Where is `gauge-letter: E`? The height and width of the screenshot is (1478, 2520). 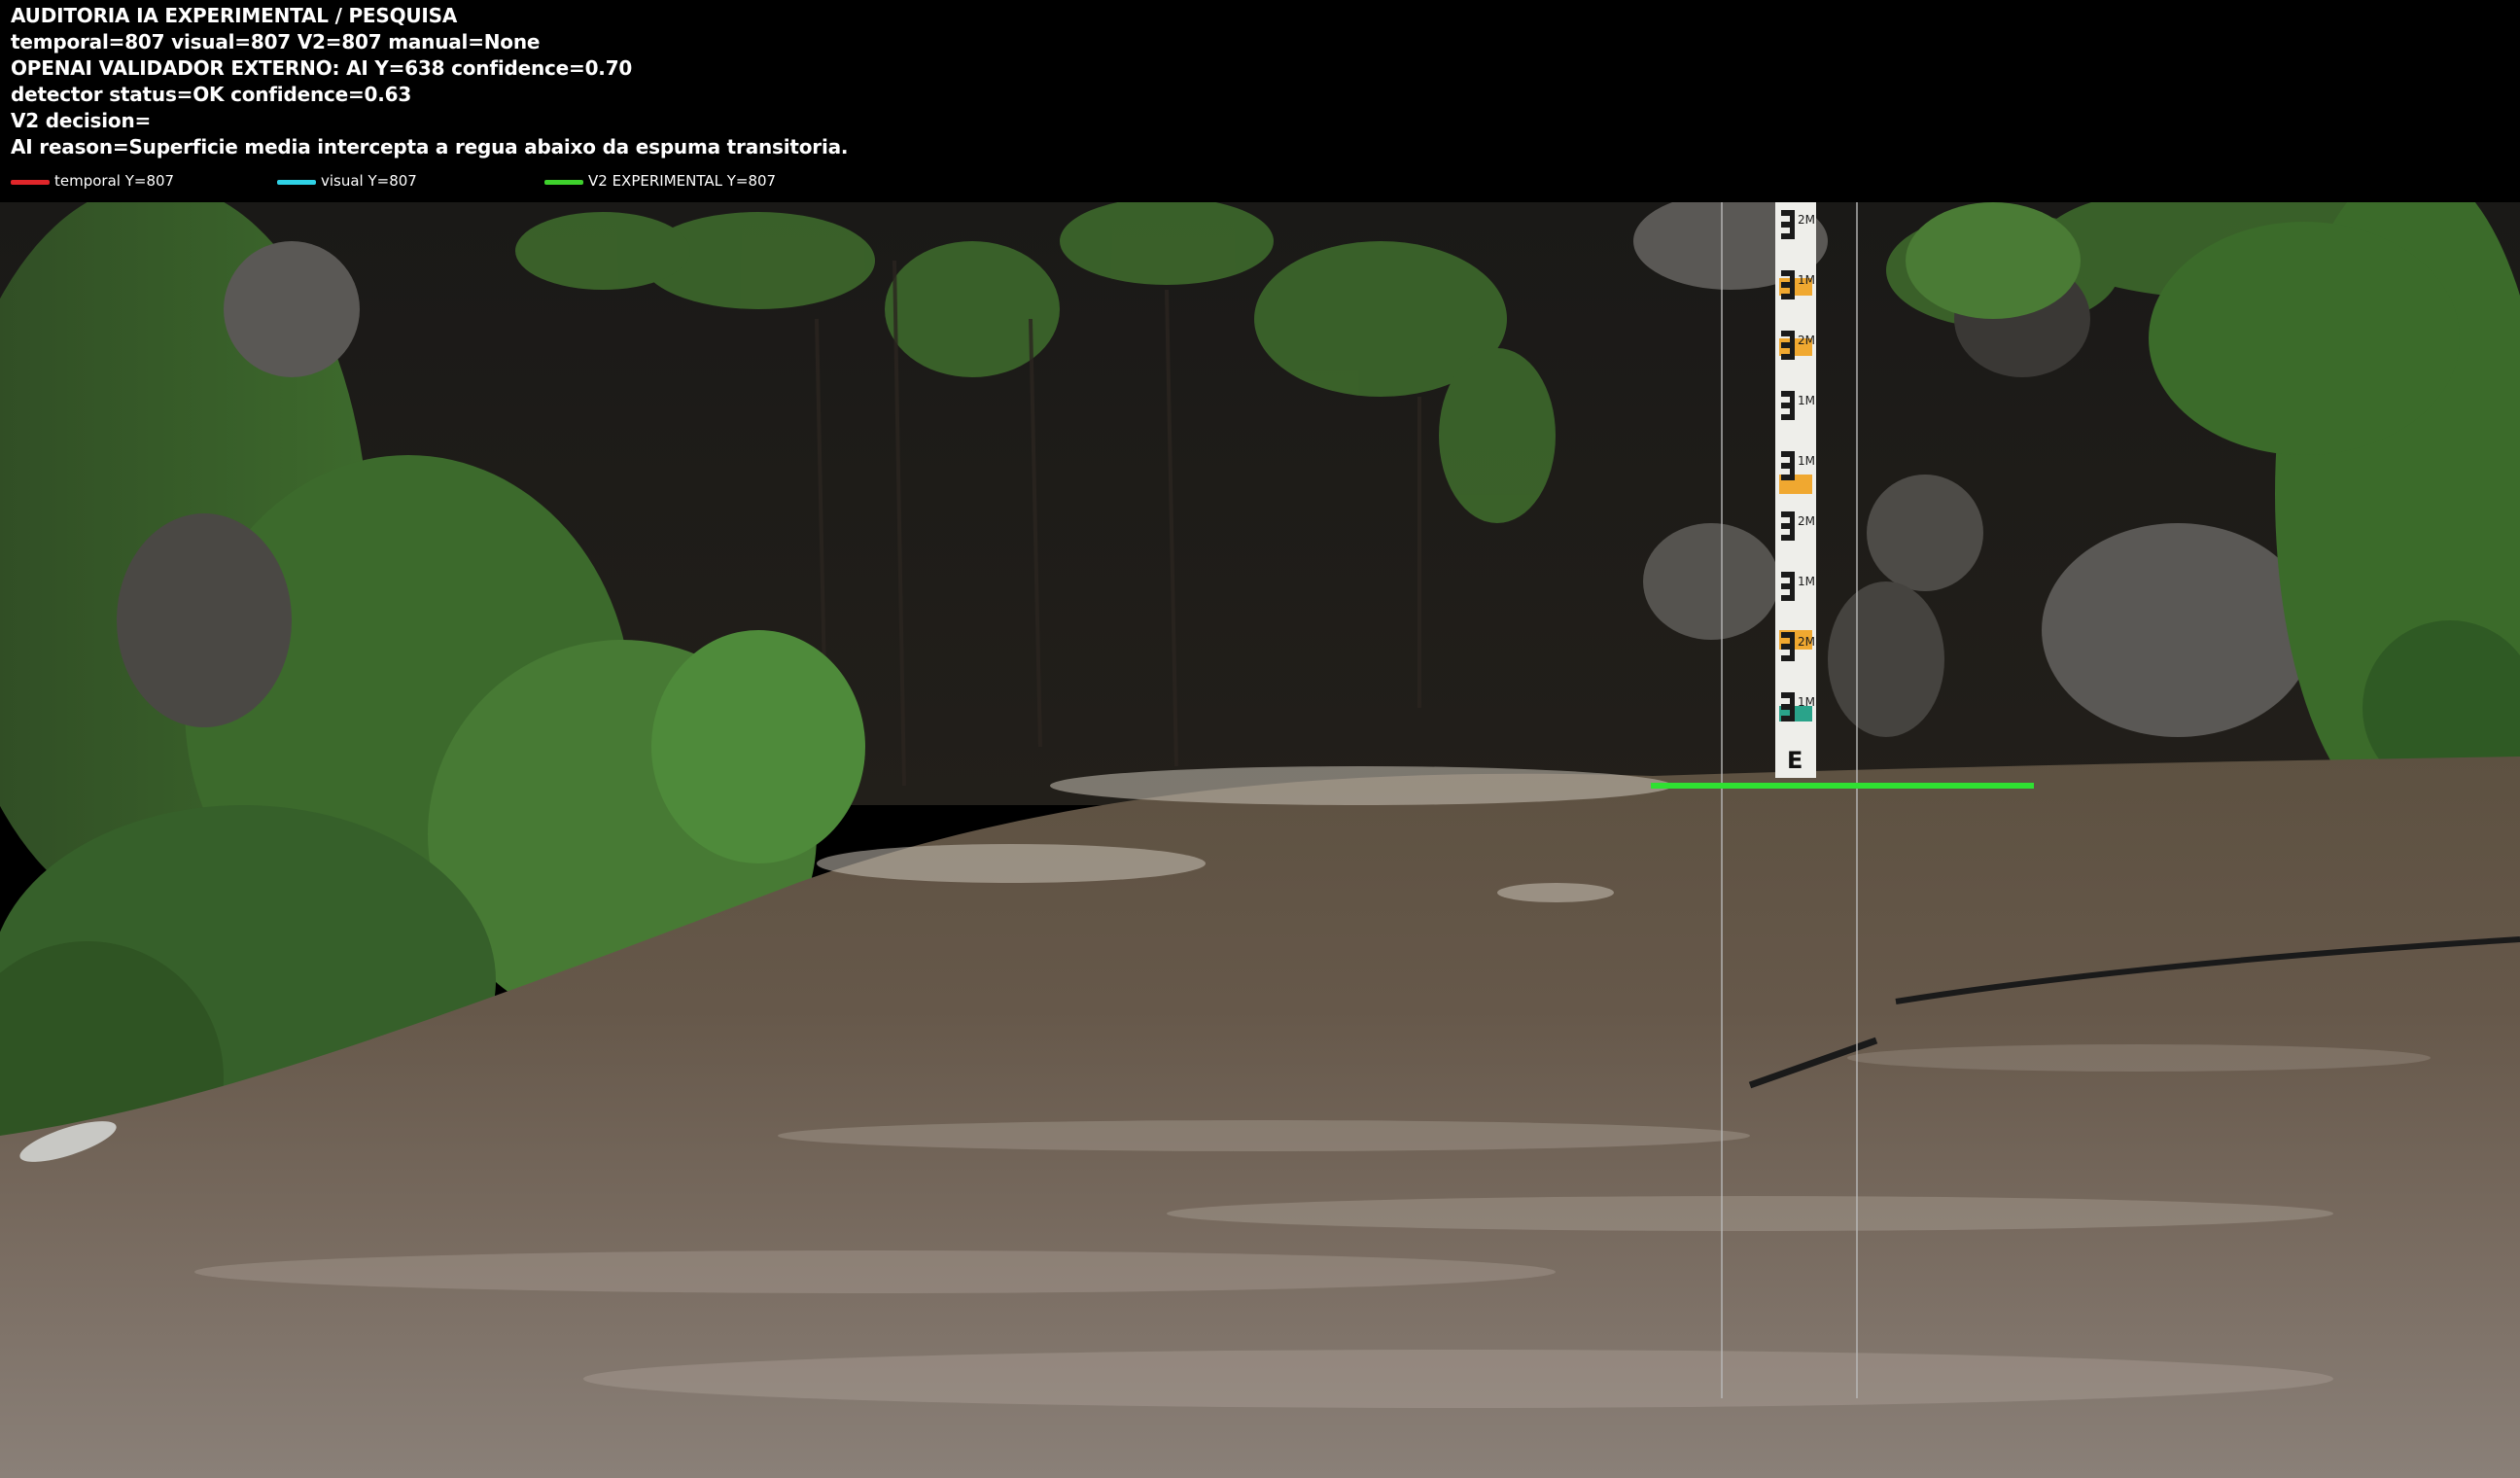 gauge-letter: E is located at coordinates (1794, 760).